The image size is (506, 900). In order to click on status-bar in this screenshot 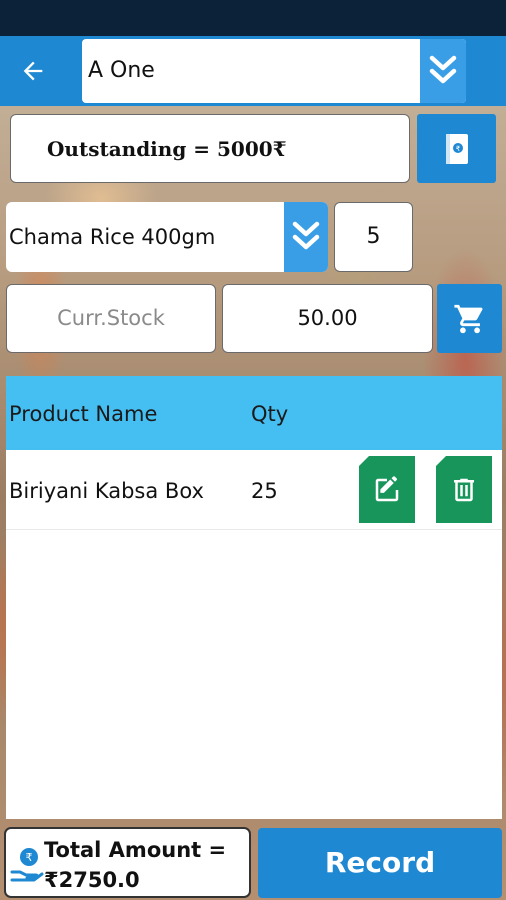, I will do `click(253, 18)`.